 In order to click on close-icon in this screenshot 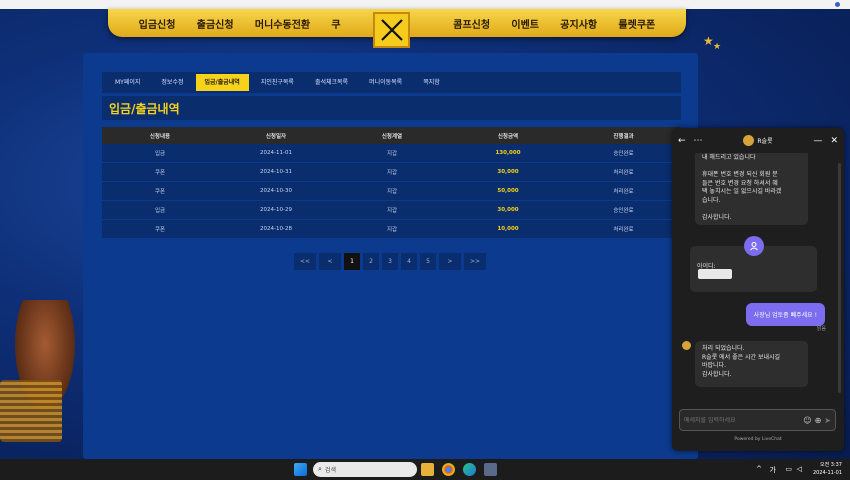, I will do `click(391, 30)`.